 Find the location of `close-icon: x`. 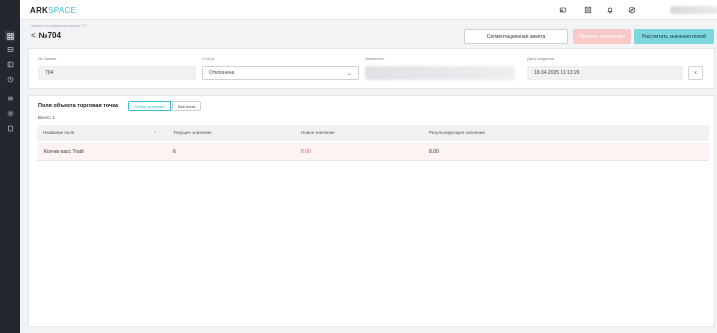

close-icon: x is located at coordinates (695, 73).